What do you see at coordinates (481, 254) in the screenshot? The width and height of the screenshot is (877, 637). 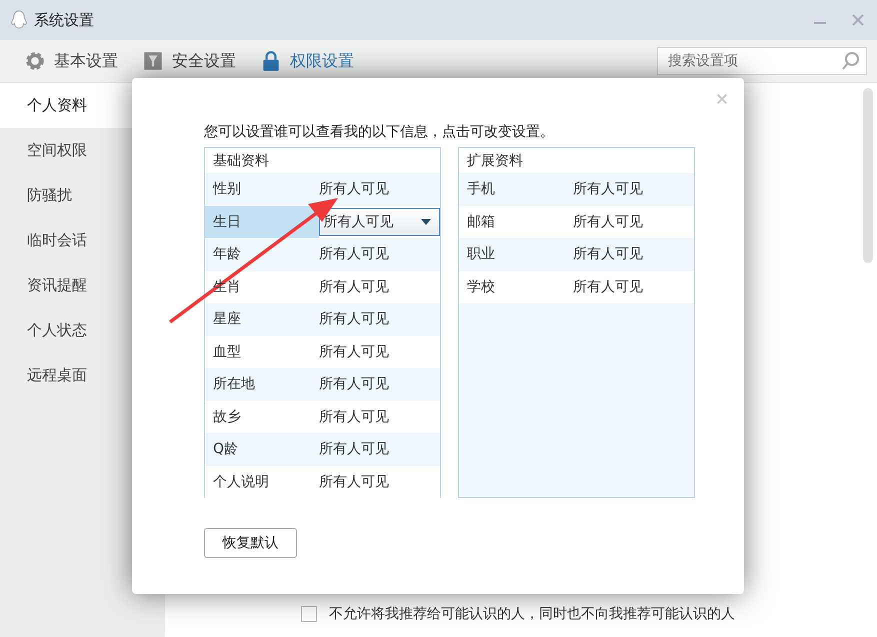 I see `field-label: 职业` at bounding box center [481, 254].